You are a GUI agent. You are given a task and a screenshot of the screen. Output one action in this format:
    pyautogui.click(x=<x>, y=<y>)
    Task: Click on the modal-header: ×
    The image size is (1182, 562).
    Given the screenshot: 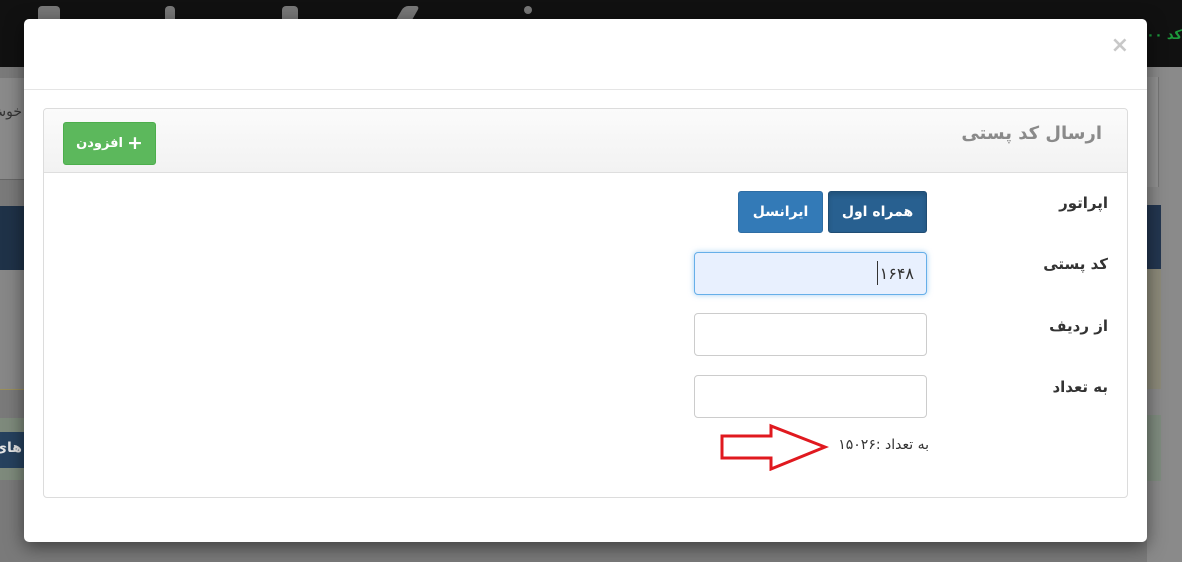 What is the action you would take?
    pyautogui.click(x=585, y=54)
    